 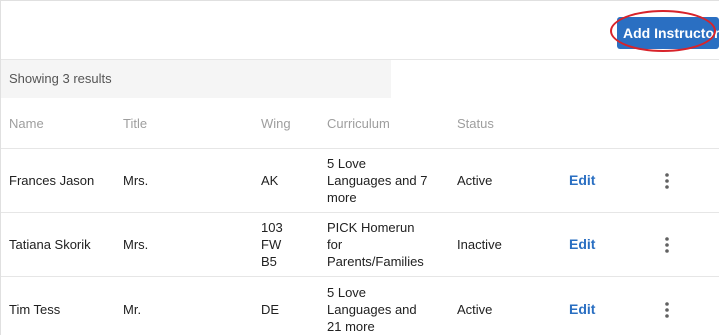 What do you see at coordinates (192, 305) in the screenshot?
I see `cell-title: Mr.` at bounding box center [192, 305].